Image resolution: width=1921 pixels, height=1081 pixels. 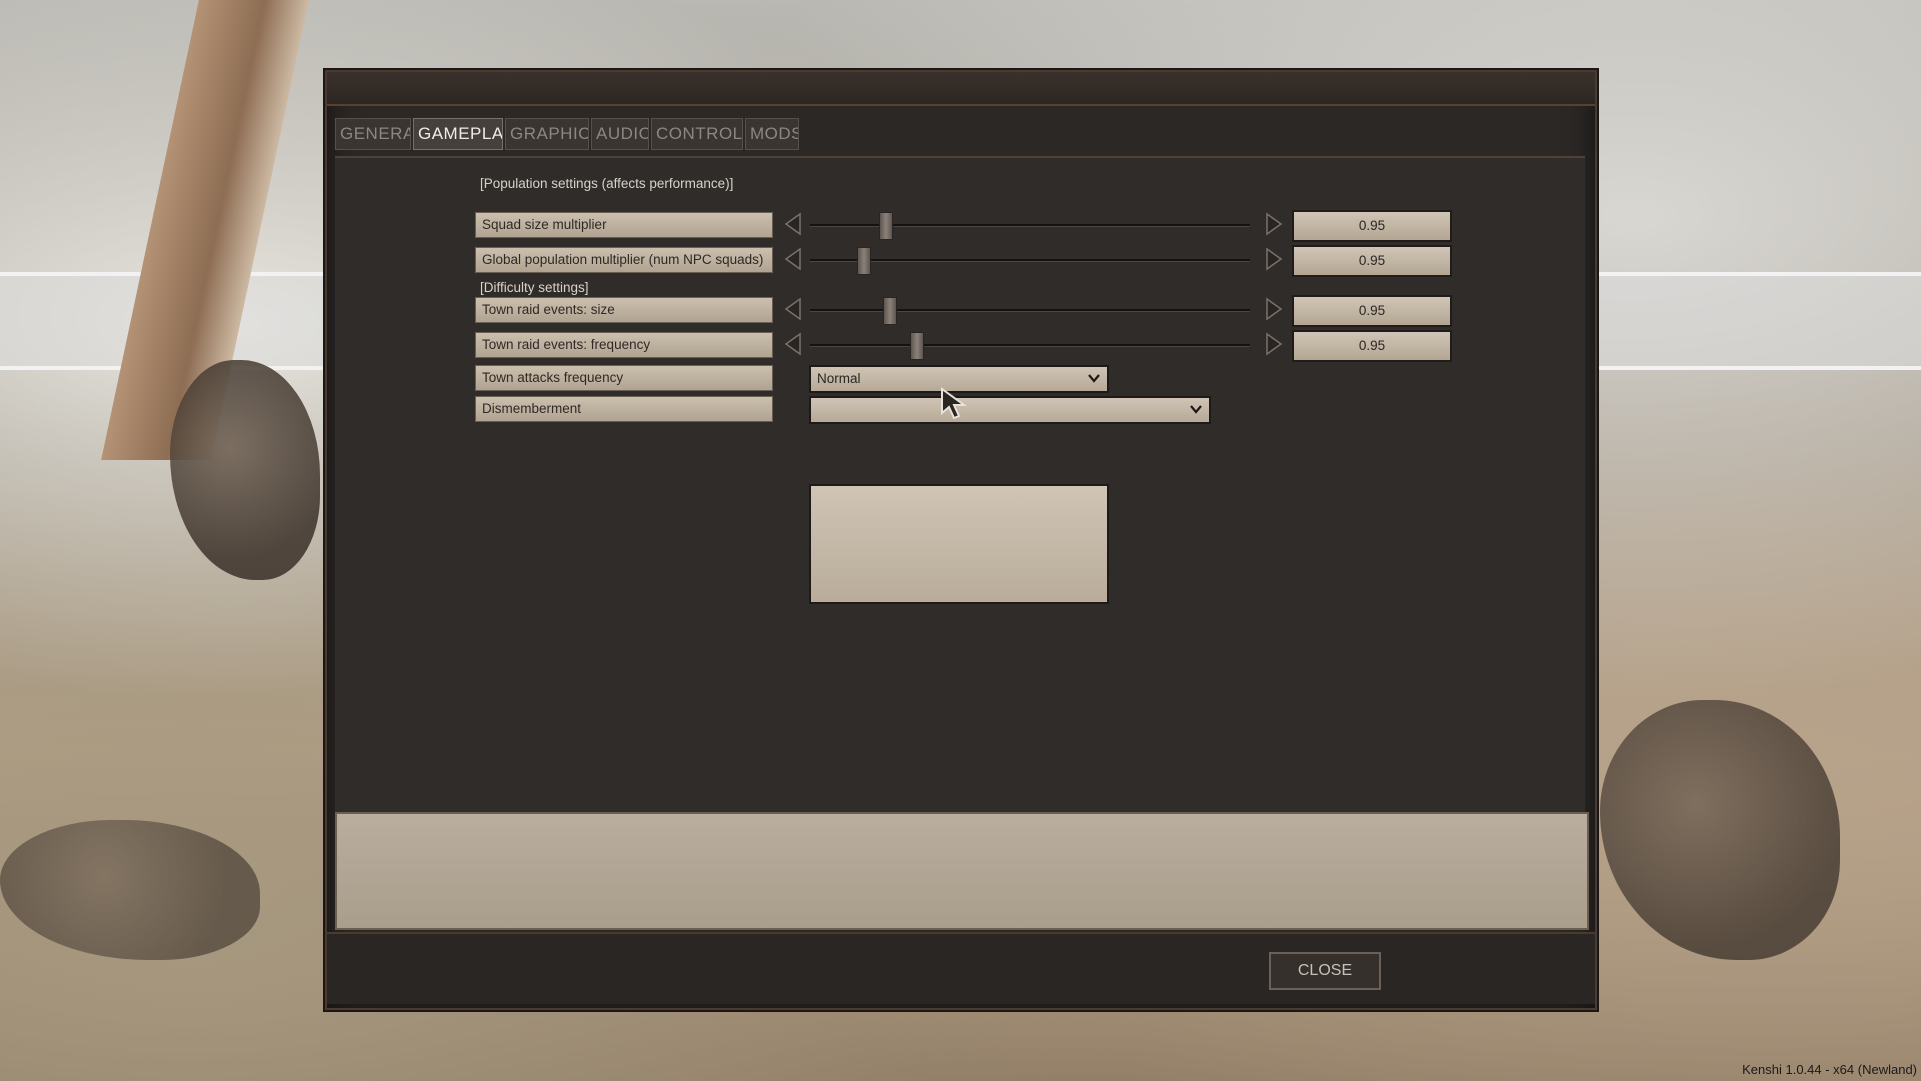 I want to click on difficulty-section-title: [Difficulty settings], so click(x=534, y=287).